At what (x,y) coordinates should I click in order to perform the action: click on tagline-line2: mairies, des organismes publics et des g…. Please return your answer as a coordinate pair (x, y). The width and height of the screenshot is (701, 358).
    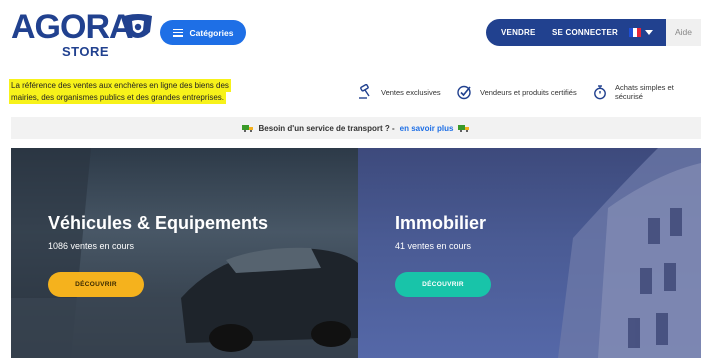
    Looking at the image, I should click on (117, 97).